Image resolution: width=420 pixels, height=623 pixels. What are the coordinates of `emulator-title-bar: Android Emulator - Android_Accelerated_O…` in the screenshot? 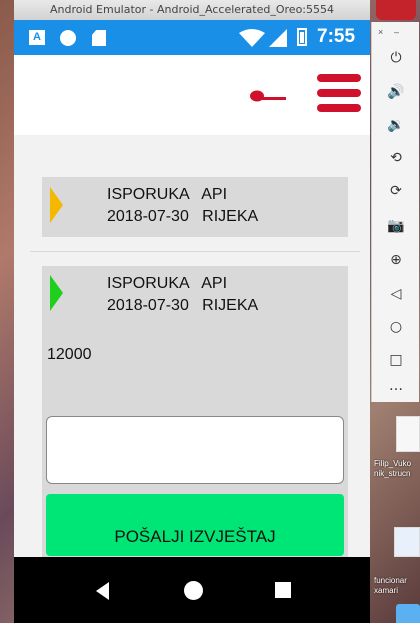 It's located at (192, 10).